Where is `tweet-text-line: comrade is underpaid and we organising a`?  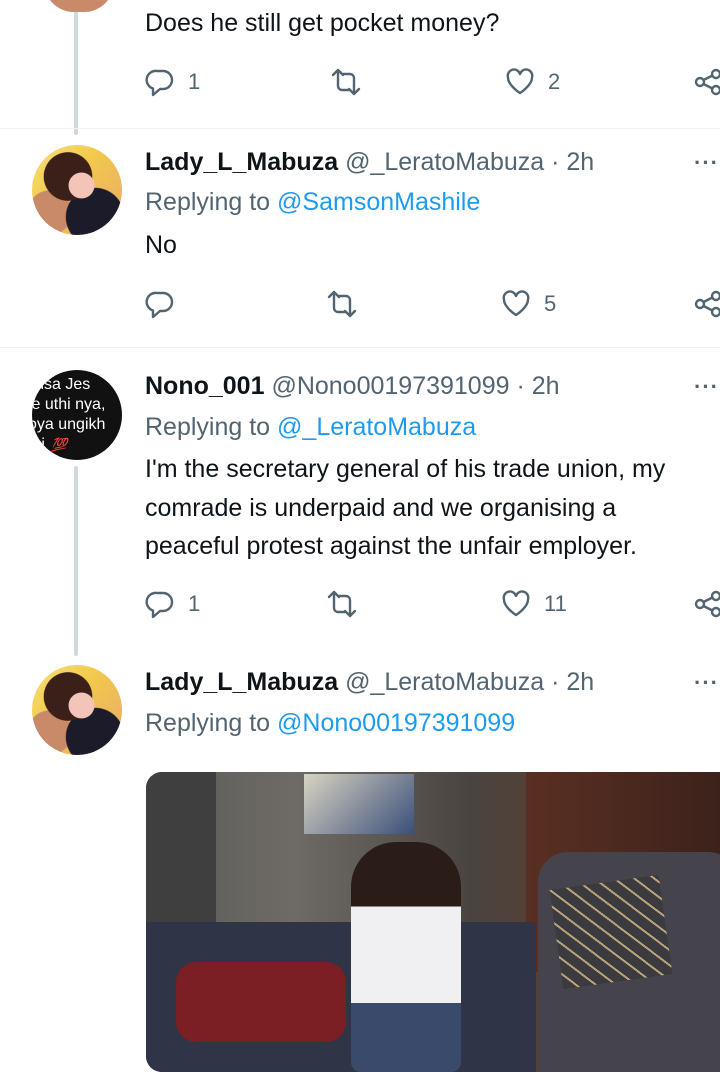 tweet-text-line: comrade is underpaid and we organising a is located at coordinates (381, 508).